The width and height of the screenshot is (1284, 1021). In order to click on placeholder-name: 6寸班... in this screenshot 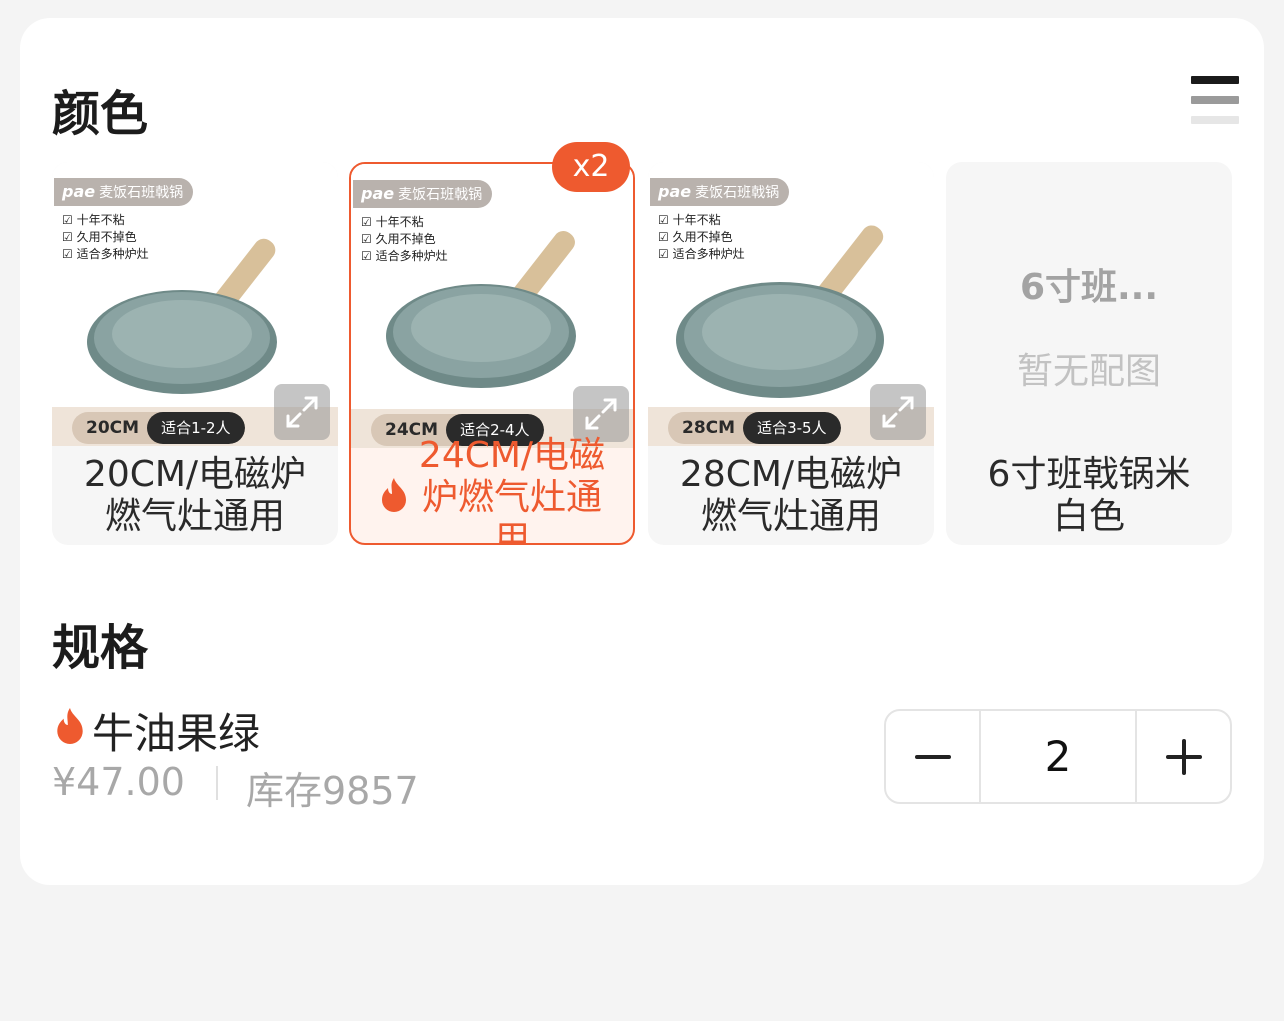, I will do `click(1089, 287)`.